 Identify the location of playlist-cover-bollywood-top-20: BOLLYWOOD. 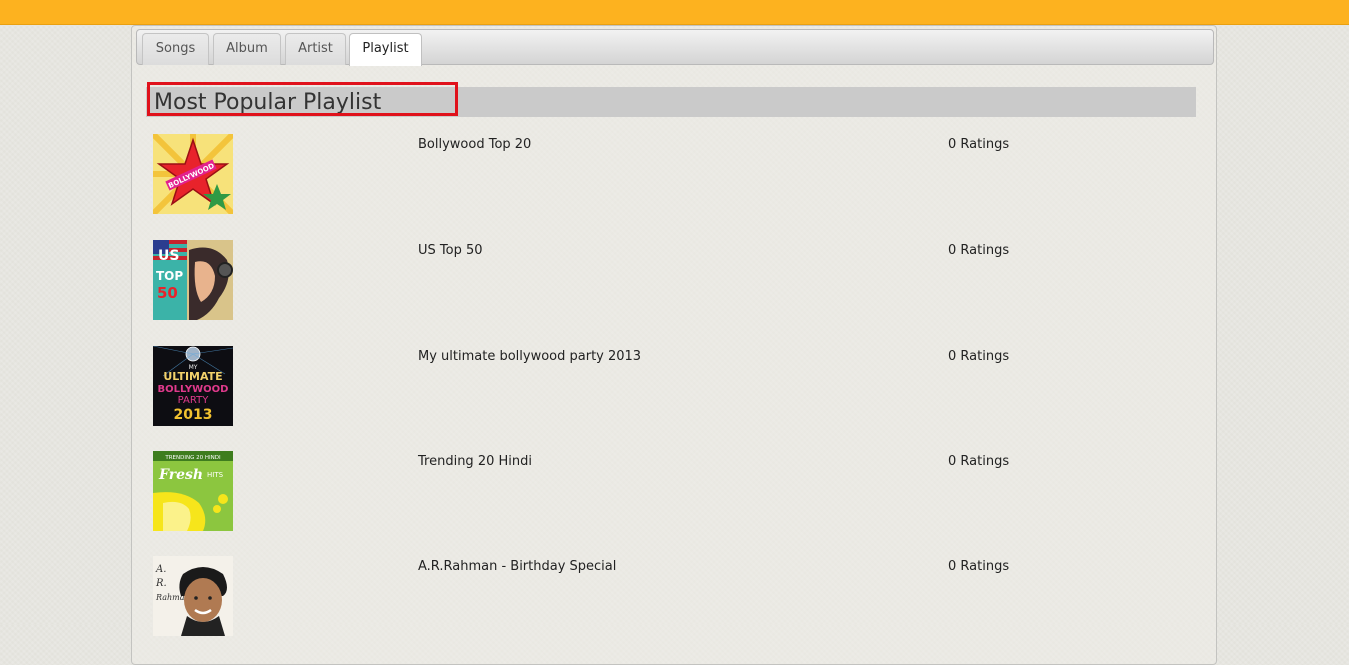
(193, 174).